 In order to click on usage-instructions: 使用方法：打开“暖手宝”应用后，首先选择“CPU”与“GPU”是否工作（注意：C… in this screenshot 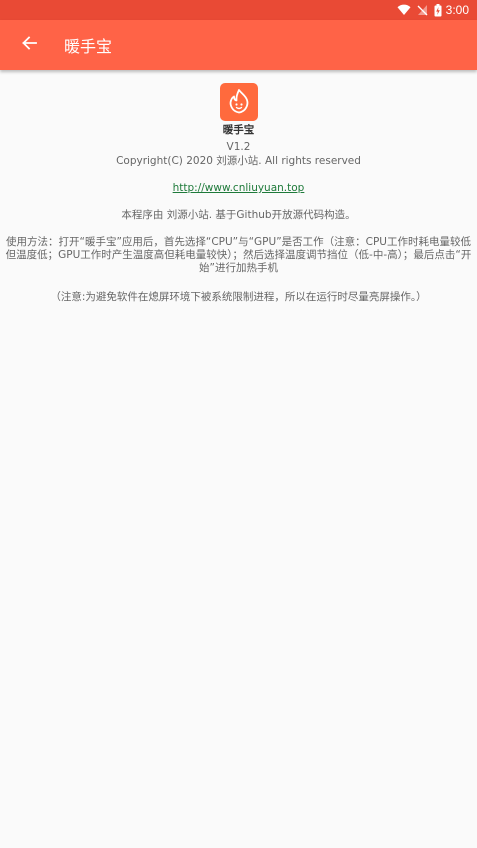, I will do `click(238, 255)`.